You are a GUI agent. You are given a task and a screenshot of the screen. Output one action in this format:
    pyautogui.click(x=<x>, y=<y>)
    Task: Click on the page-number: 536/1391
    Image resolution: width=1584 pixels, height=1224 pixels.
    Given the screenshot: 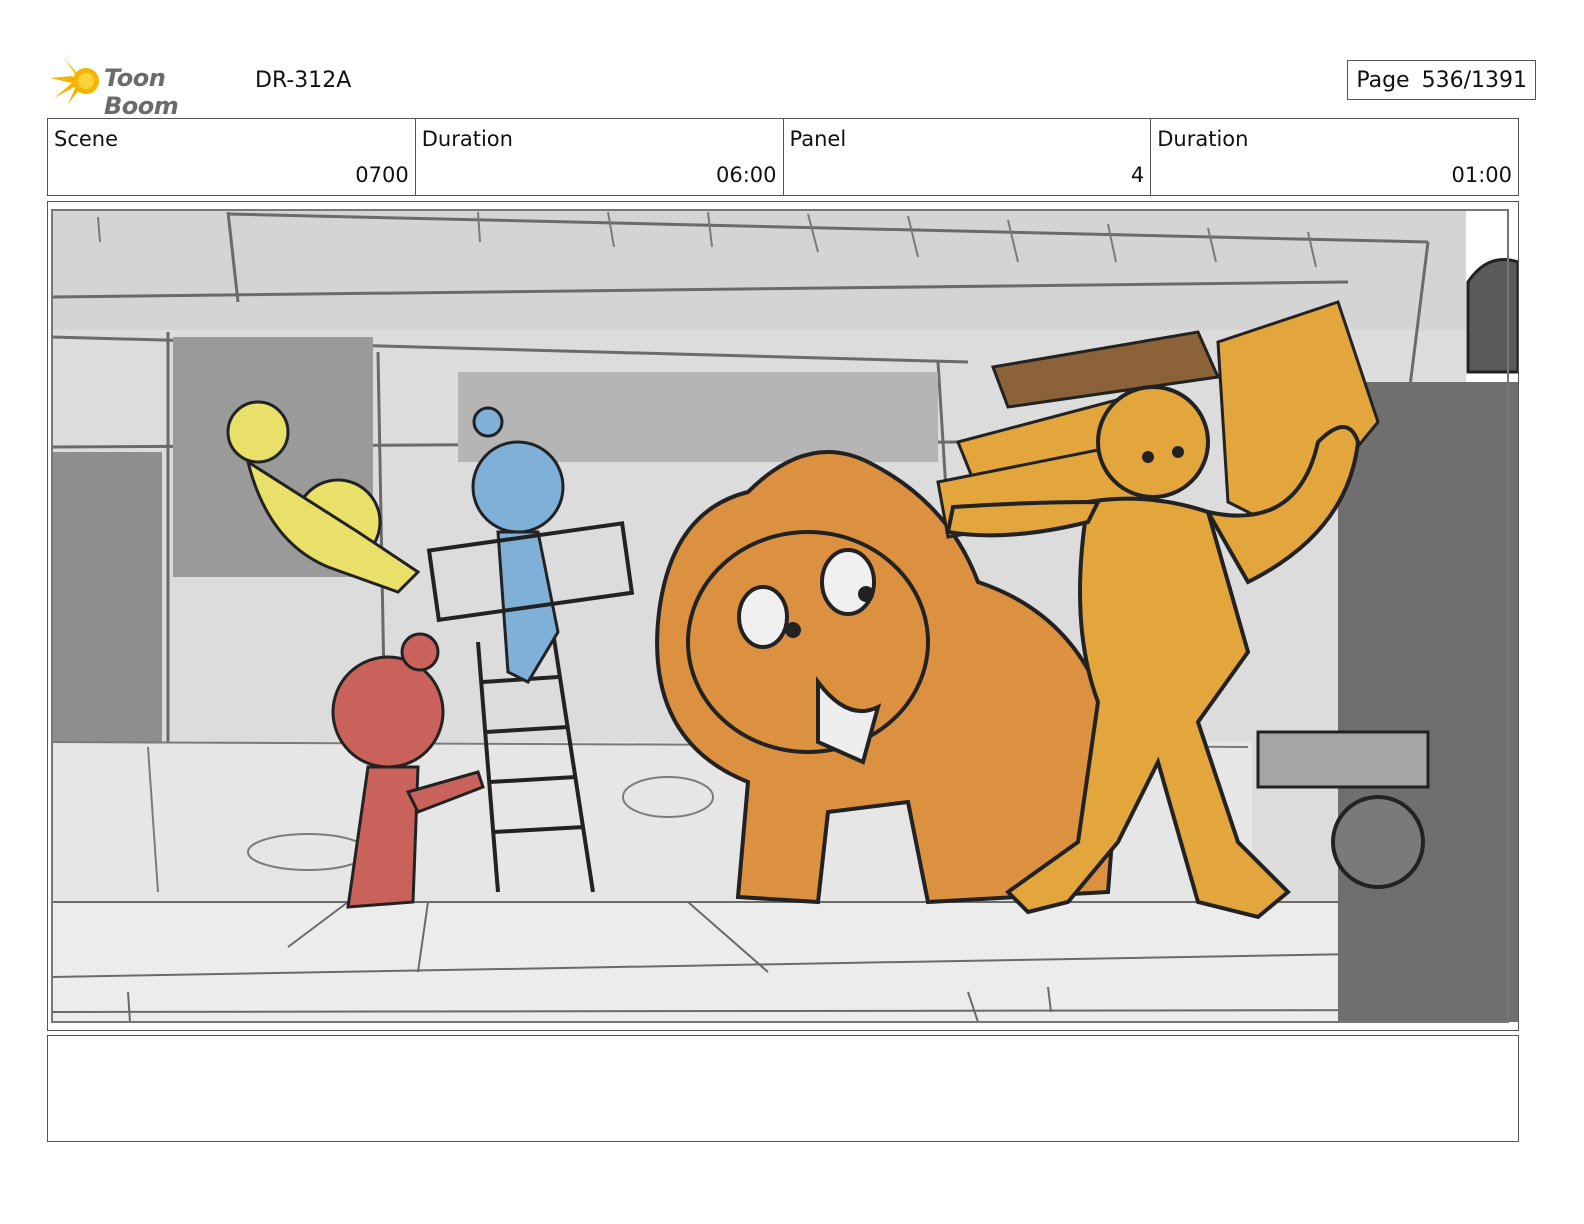 What is the action you would take?
    pyautogui.click(x=1474, y=80)
    